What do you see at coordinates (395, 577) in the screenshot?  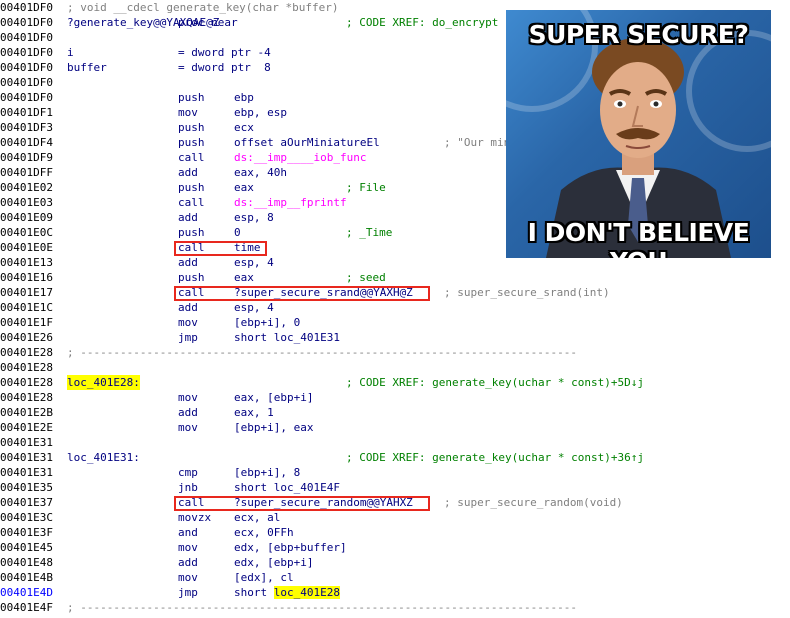 I see `listing-row: 00401E4B mov [edx], cl` at bounding box center [395, 577].